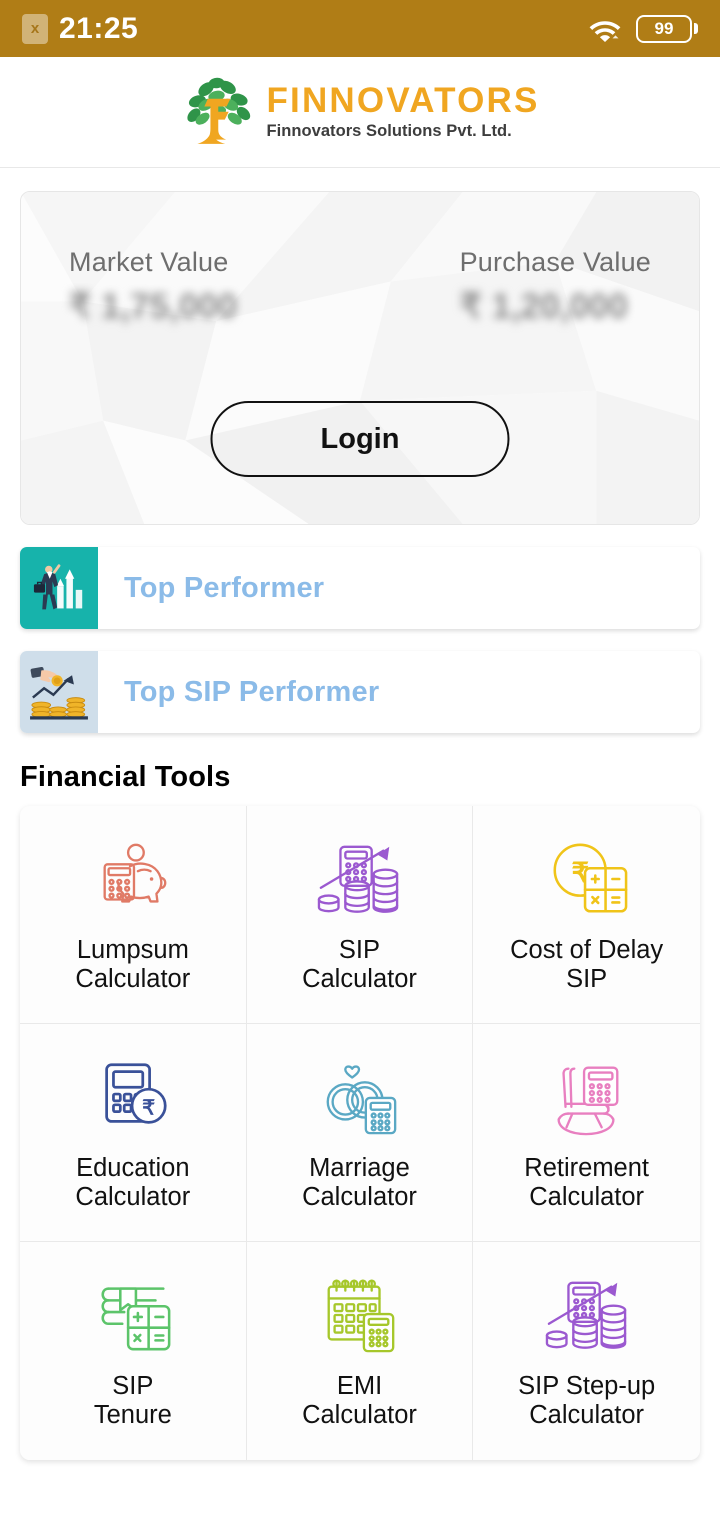 Image resolution: width=720 pixels, height=1520 pixels. I want to click on brand-name: FINNOVATORS, so click(403, 101).